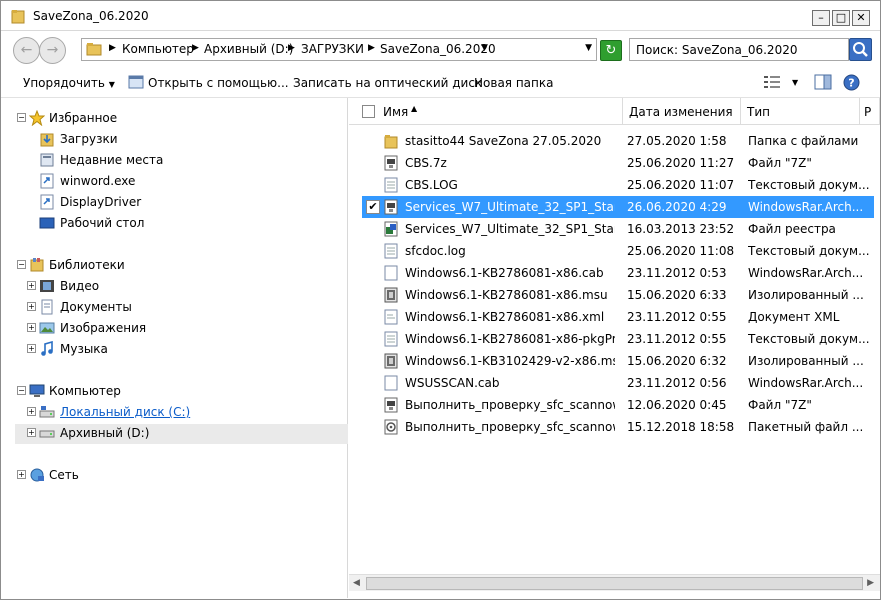 Image resolution: width=881 pixels, height=600 pixels. What do you see at coordinates (870, 583) in the screenshot?
I see `scroll-right-icon: ▶` at bounding box center [870, 583].